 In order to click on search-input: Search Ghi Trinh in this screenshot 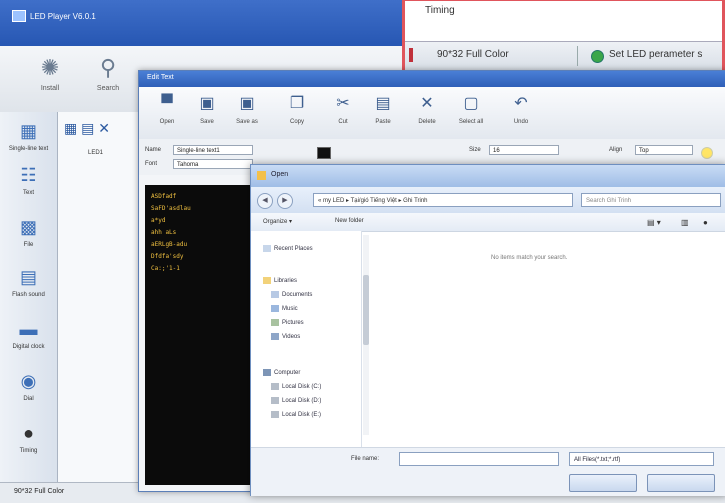, I will do `click(651, 200)`.